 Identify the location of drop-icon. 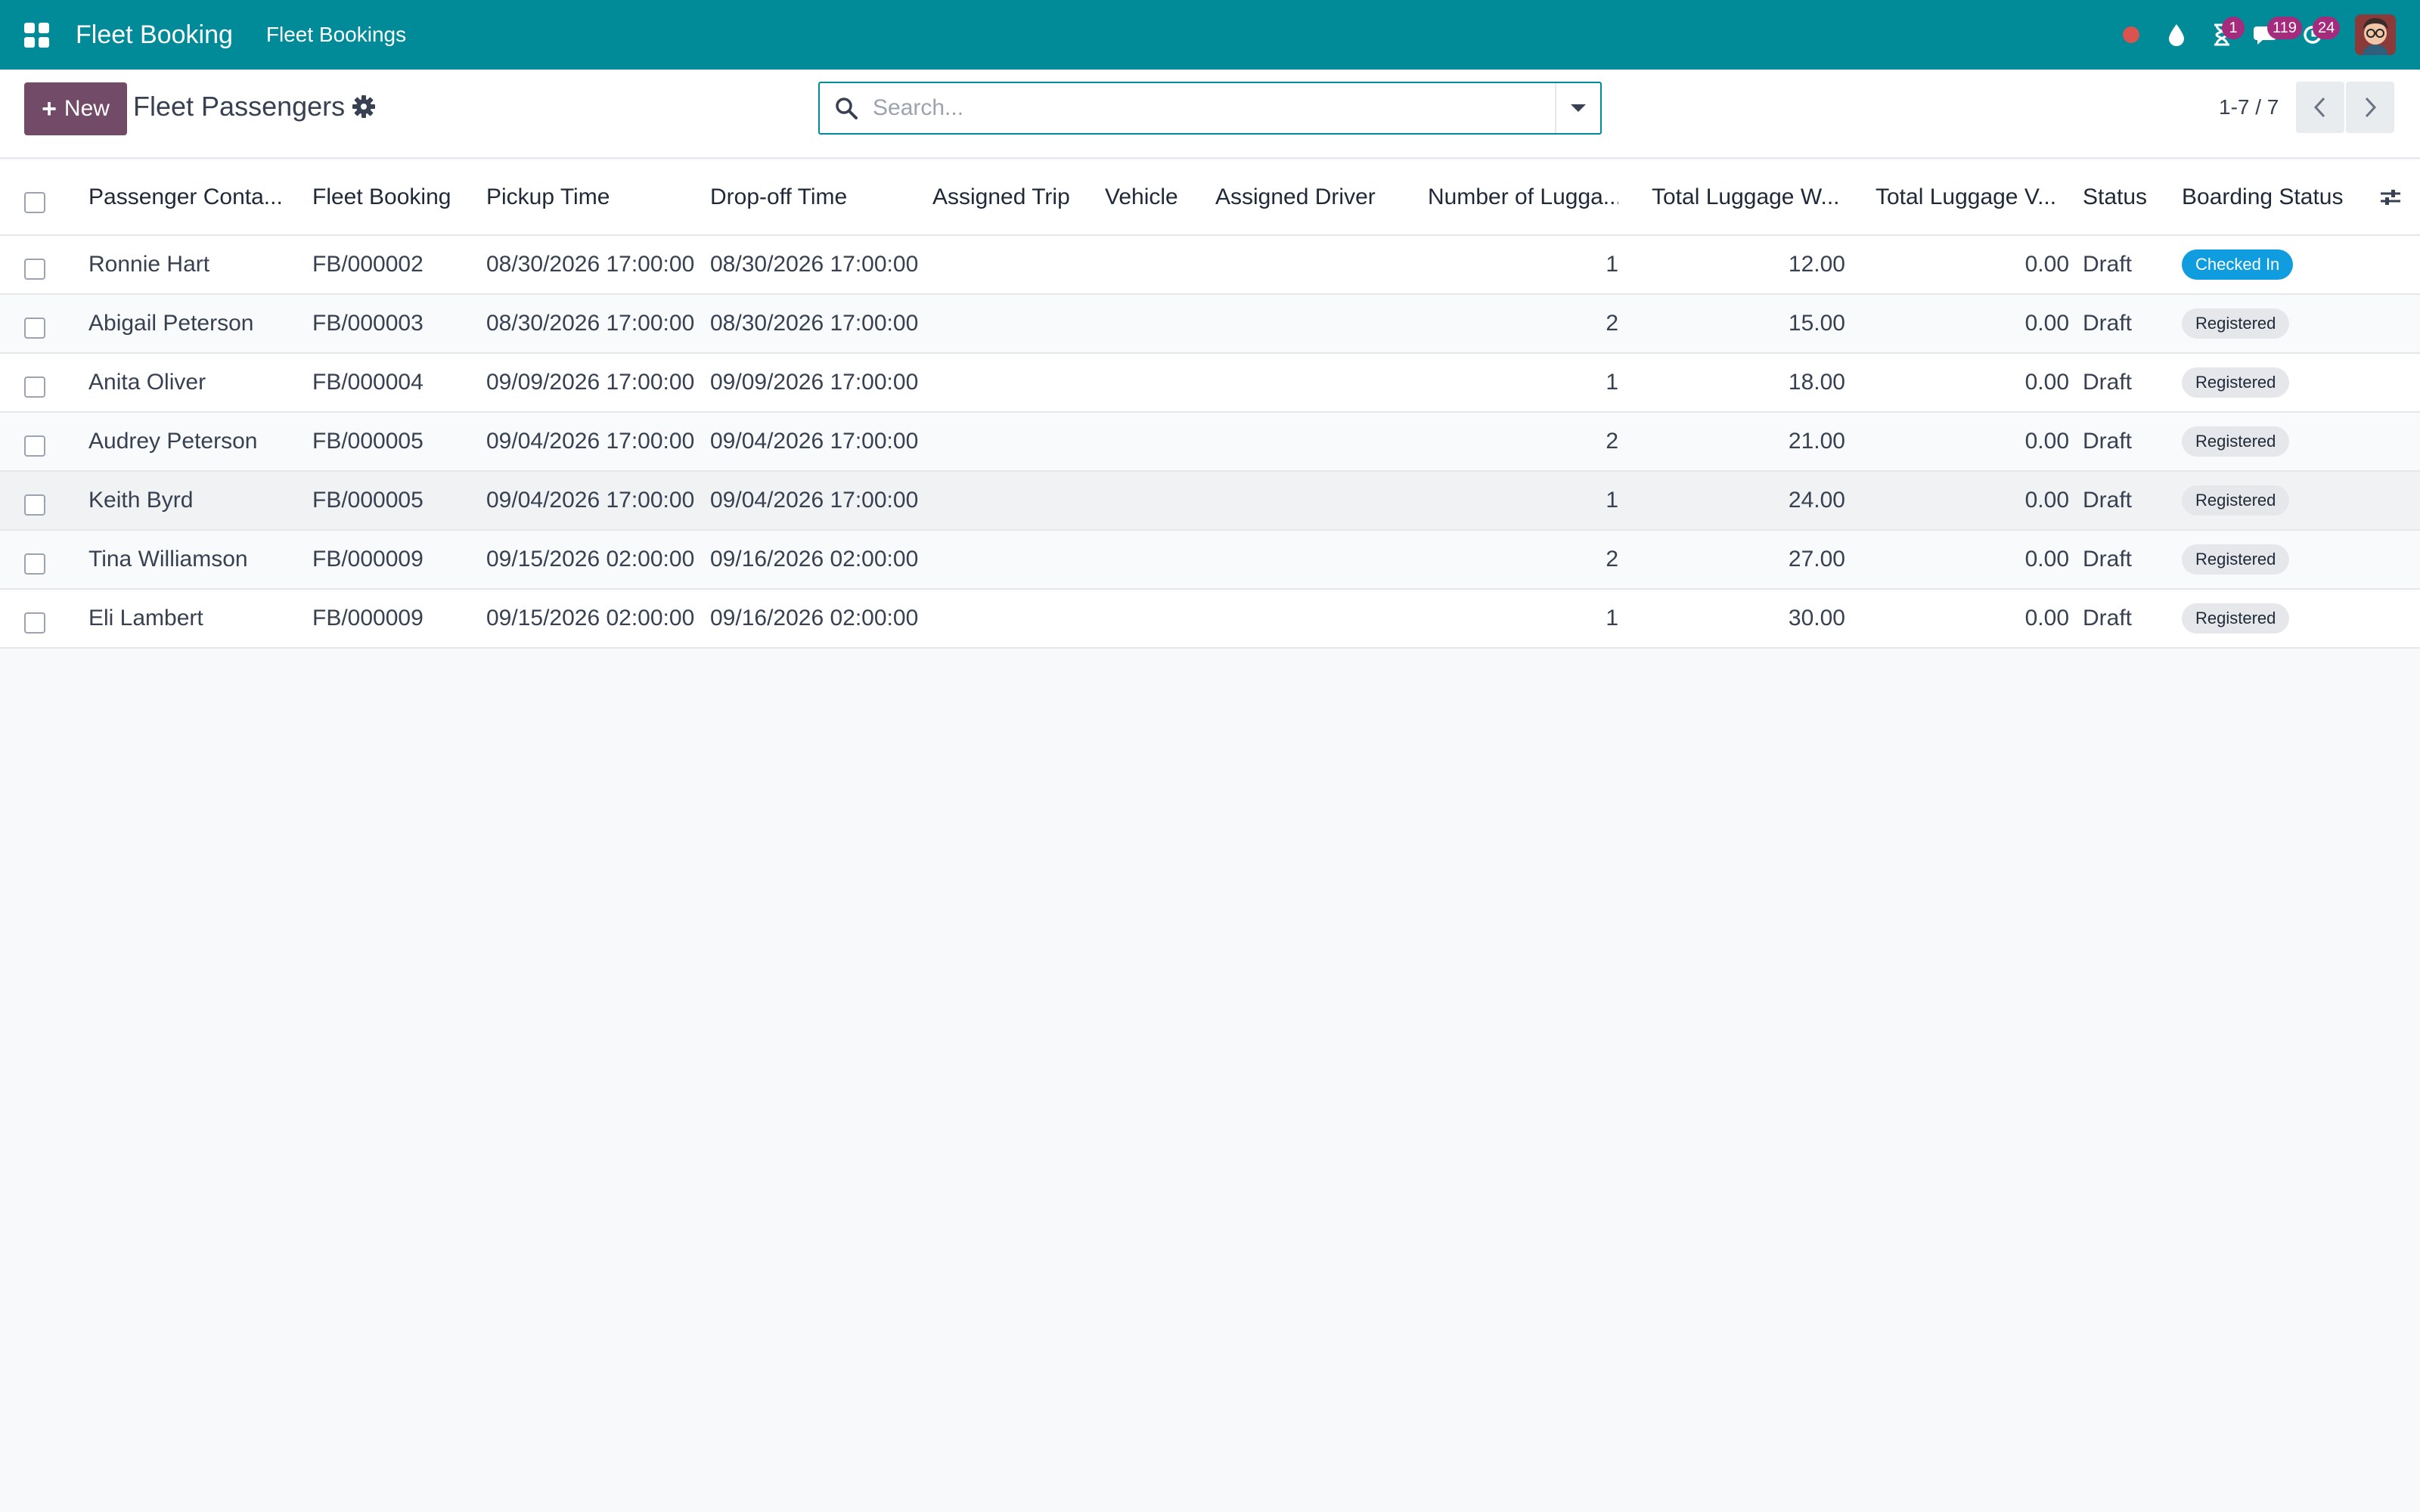
(2176, 34).